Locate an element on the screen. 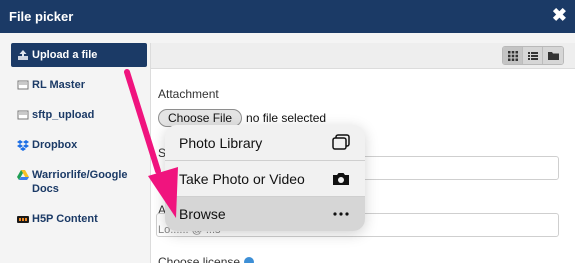 This screenshot has height=263, width=575. sidebar-item-h5p-content: H5P Content is located at coordinates (79, 219).